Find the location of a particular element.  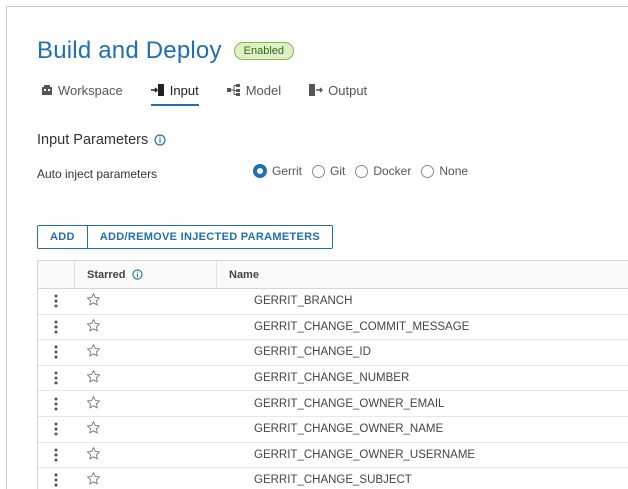

radio-label: Gerrit is located at coordinates (287, 171).